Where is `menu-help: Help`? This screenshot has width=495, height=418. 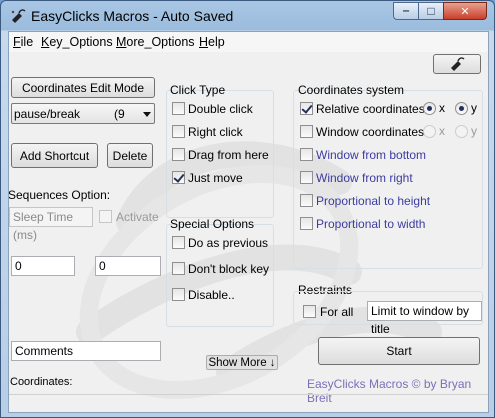
menu-help: Help is located at coordinates (212, 42).